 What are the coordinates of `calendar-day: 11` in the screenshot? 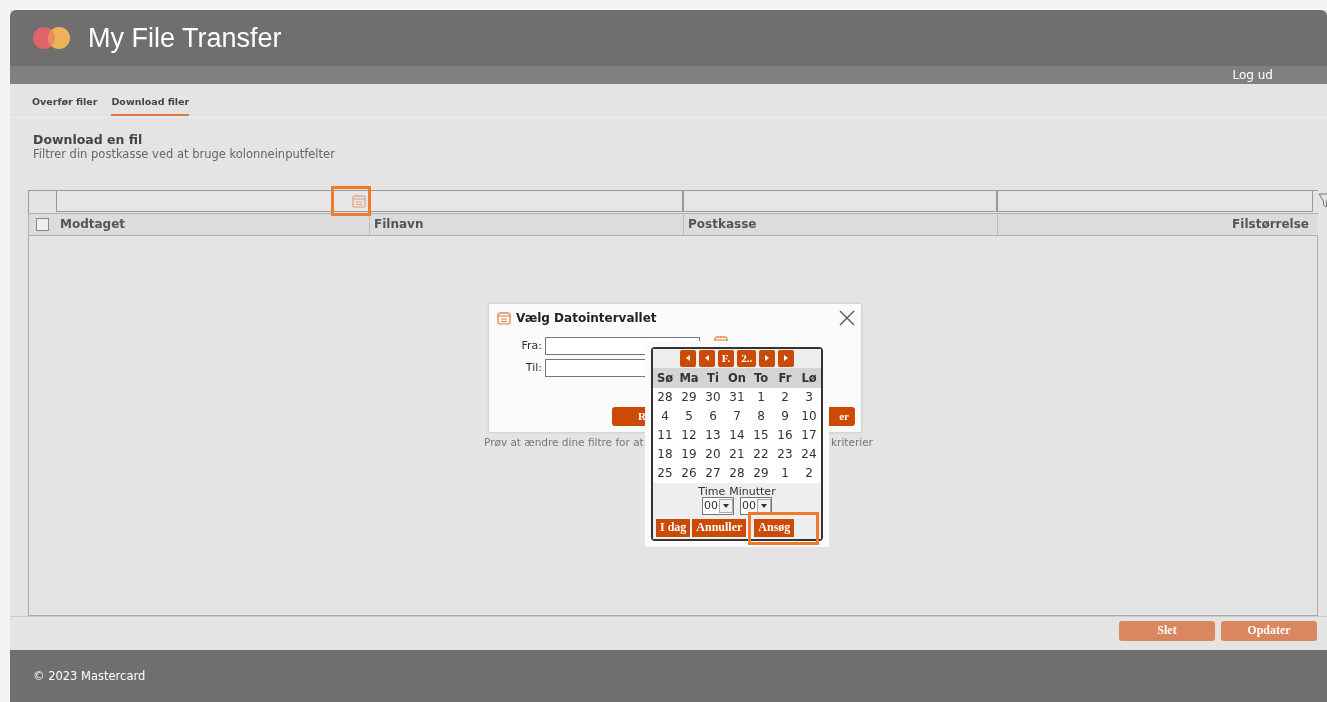 It's located at (665, 435).